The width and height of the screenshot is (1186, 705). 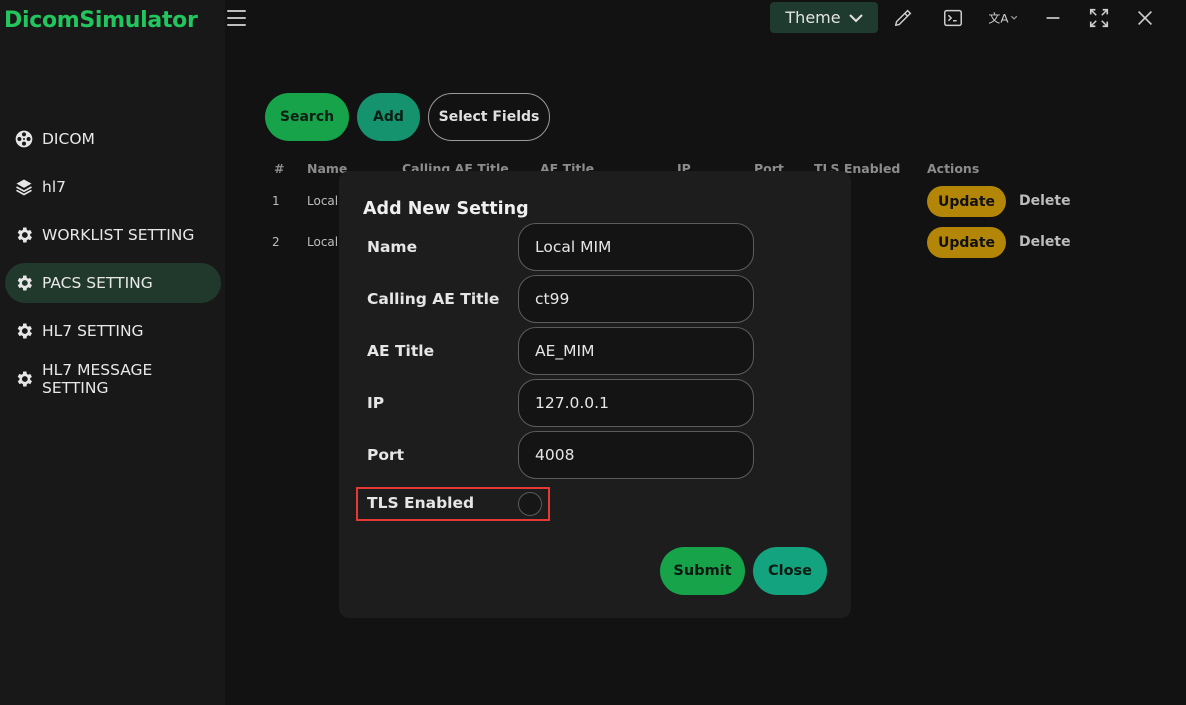 What do you see at coordinates (24, 187) in the screenshot?
I see `layers-icon` at bounding box center [24, 187].